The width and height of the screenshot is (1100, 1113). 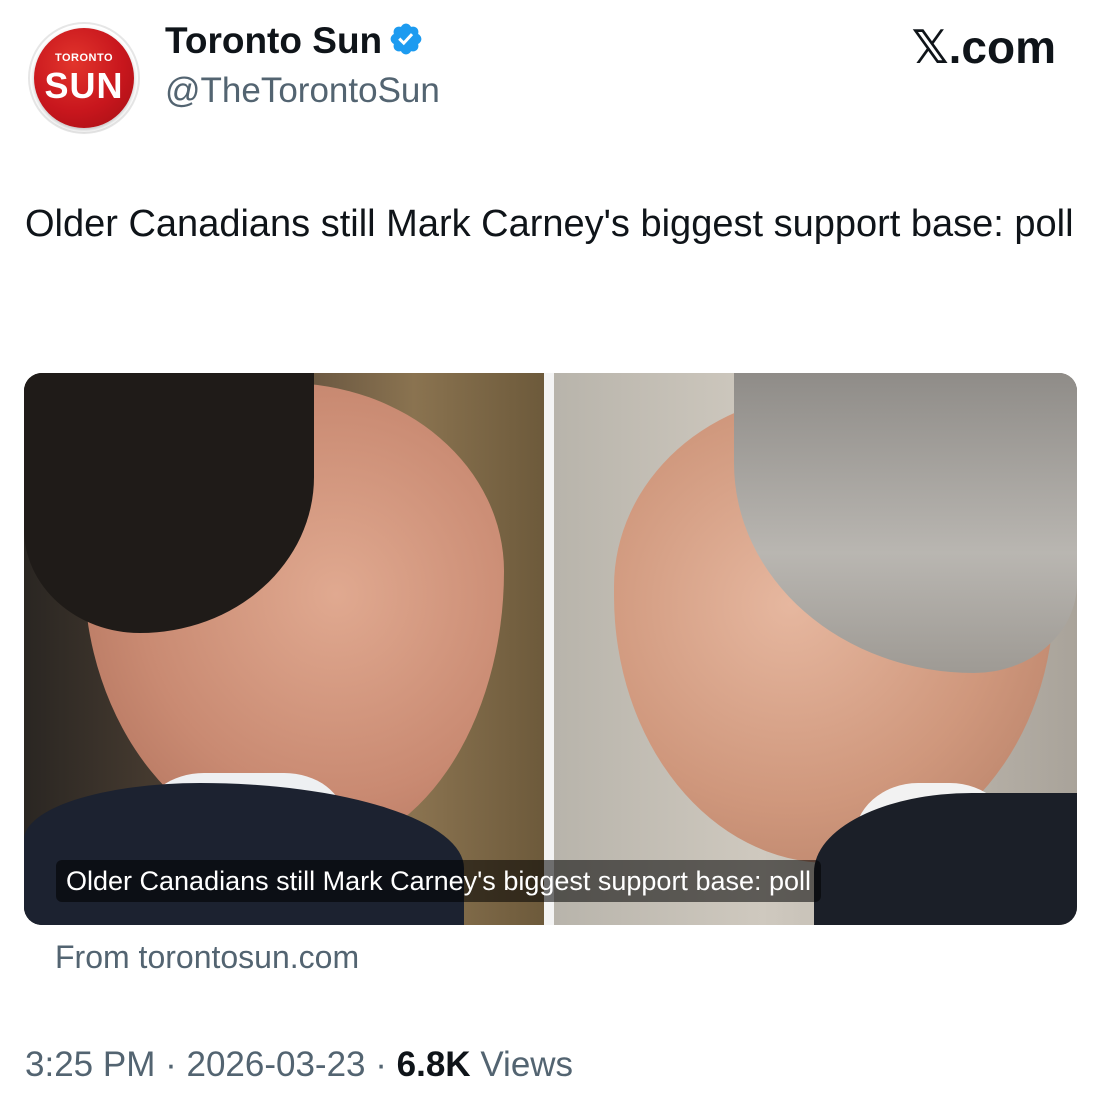 I want to click on author-name-row: Toronto Sun, so click(x=294, y=43).